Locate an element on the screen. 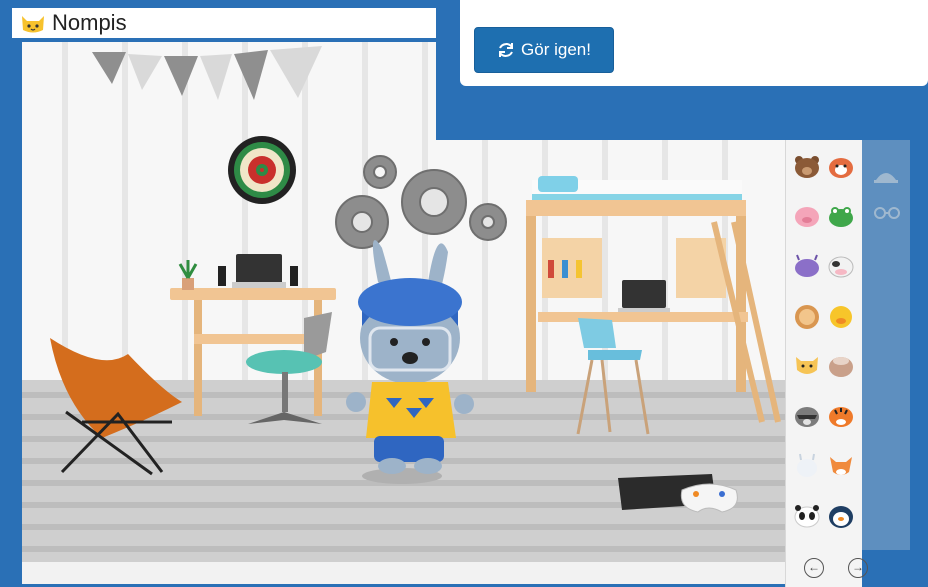 This screenshot has height=587, width=928. result-dialog: Gör igen! is located at coordinates (682, 70).